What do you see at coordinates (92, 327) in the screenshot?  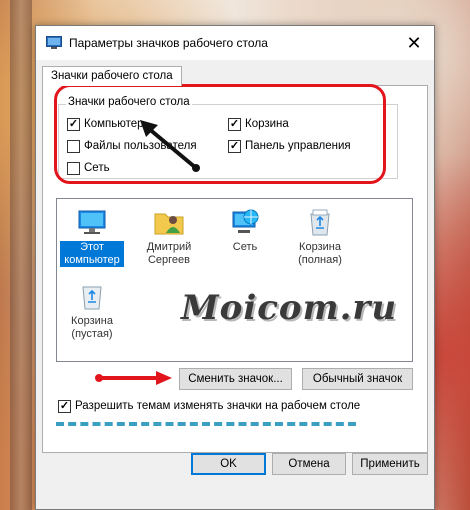 I see `icon-label: Корзина (пустая)` at bounding box center [92, 327].